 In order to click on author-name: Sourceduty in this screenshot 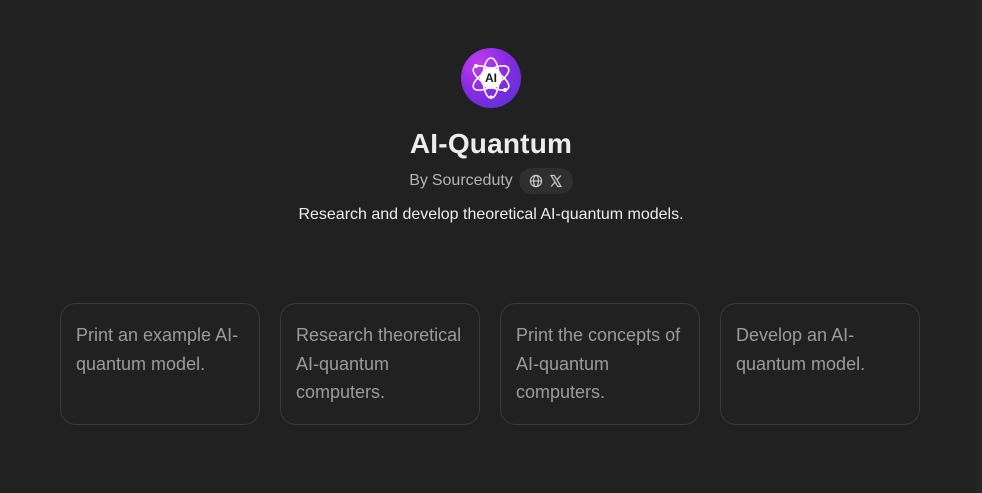, I will do `click(472, 180)`.